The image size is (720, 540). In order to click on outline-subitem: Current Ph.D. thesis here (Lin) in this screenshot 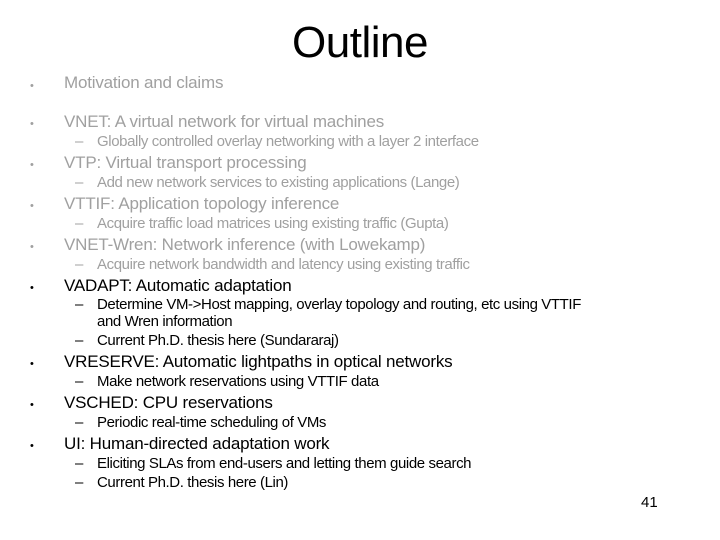, I will do `click(193, 482)`.